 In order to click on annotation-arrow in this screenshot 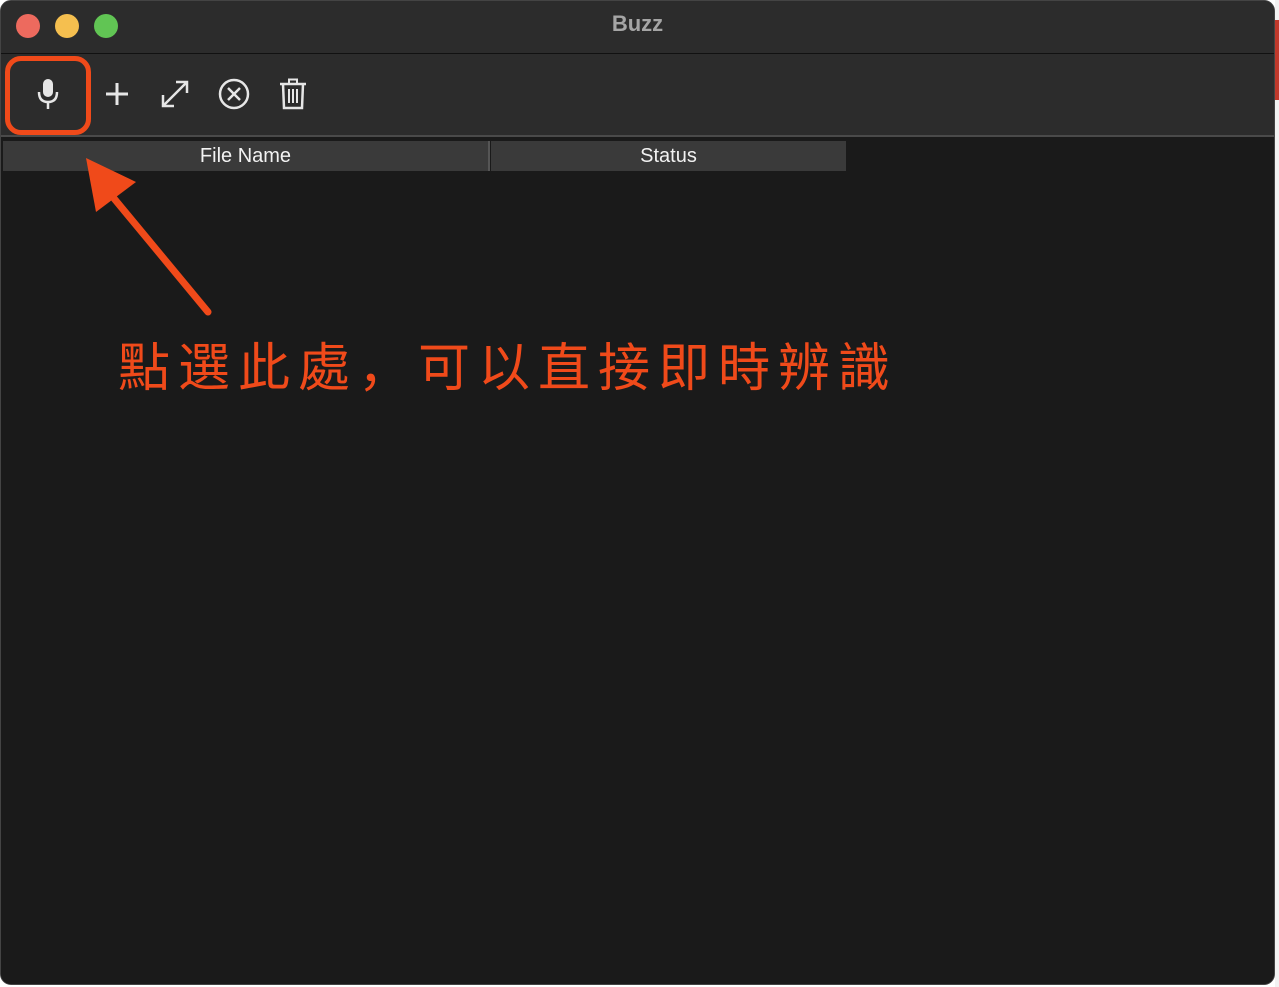, I will do `click(149, 237)`.